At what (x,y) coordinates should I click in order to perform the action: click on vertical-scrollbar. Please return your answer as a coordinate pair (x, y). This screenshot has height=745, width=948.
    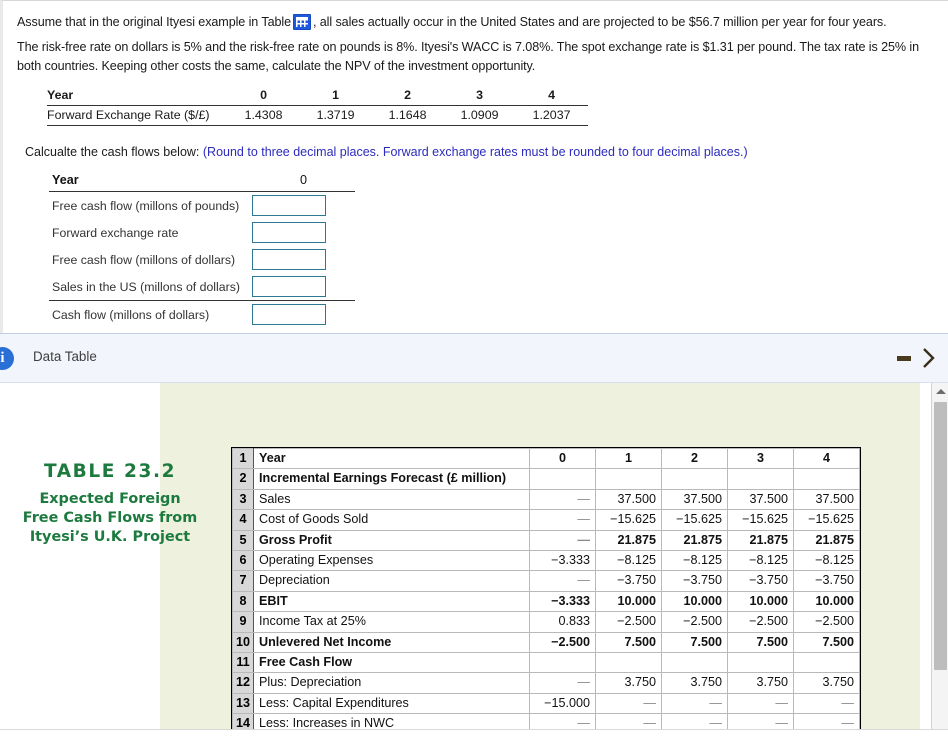
    Looking at the image, I should click on (939, 564).